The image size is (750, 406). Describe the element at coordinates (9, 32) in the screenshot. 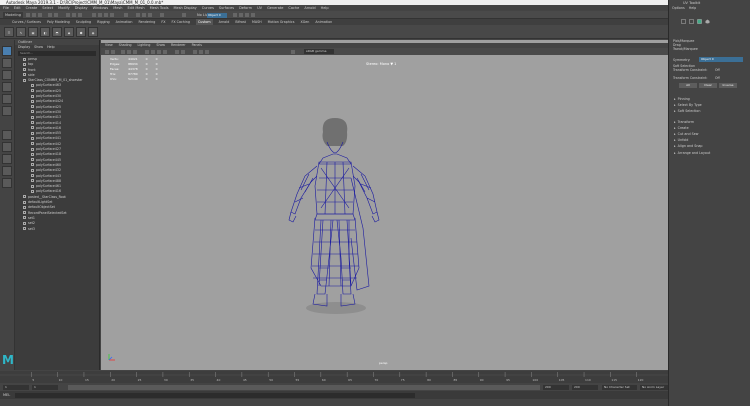

I see `shelf-script-icon: ☰` at that location.